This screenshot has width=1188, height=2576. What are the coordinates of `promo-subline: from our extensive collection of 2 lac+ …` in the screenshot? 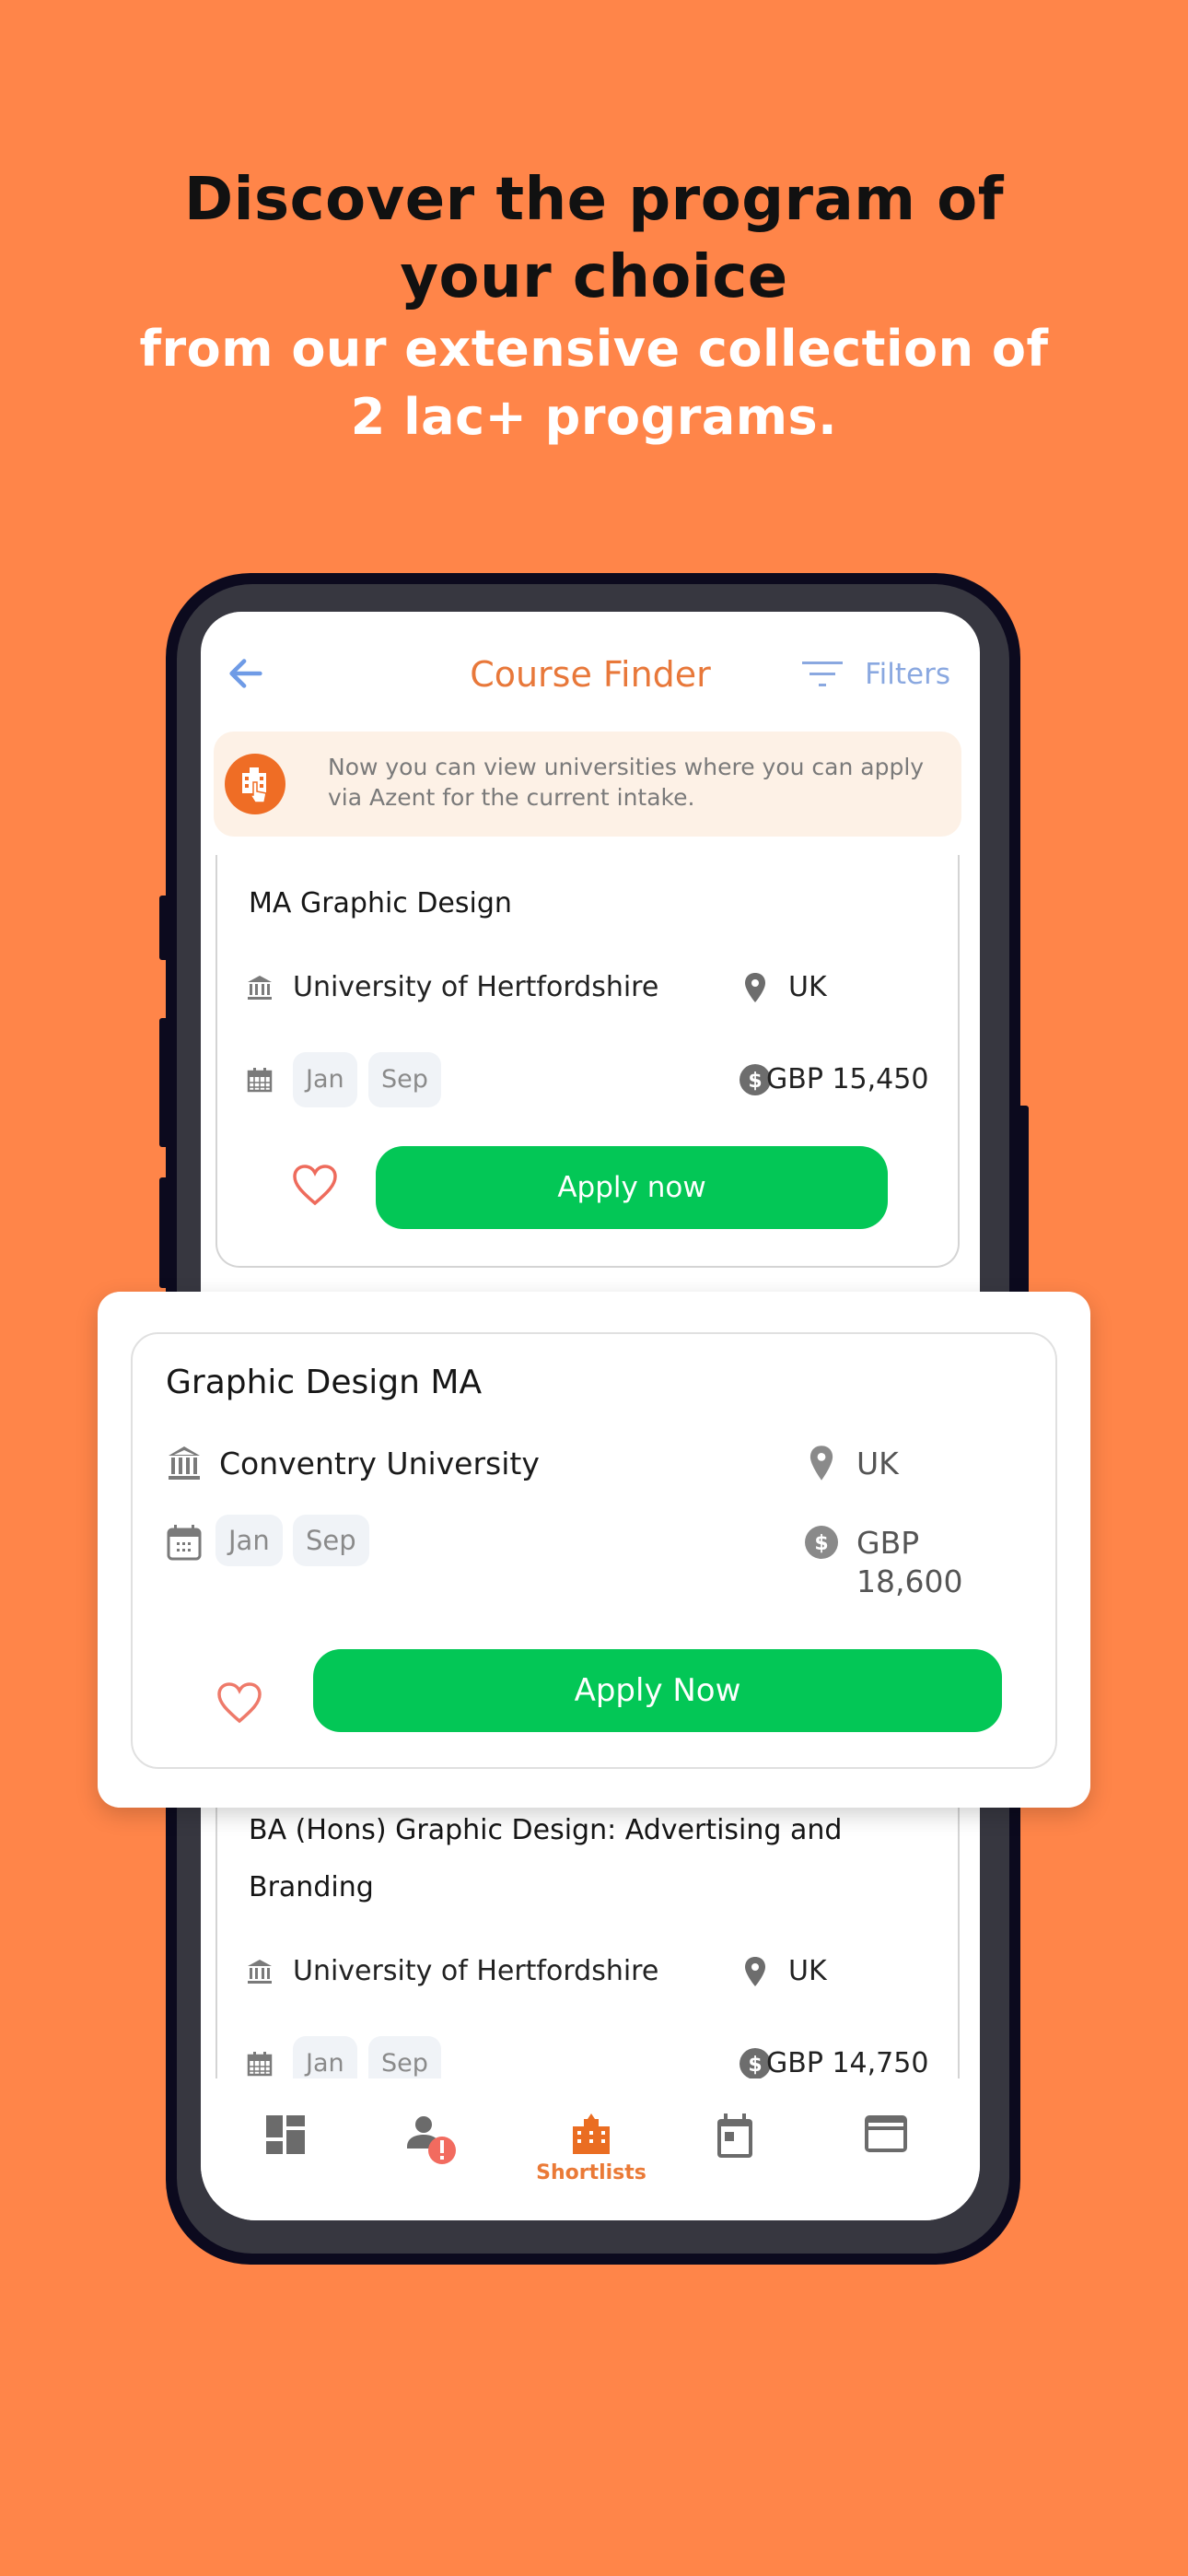 It's located at (594, 383).